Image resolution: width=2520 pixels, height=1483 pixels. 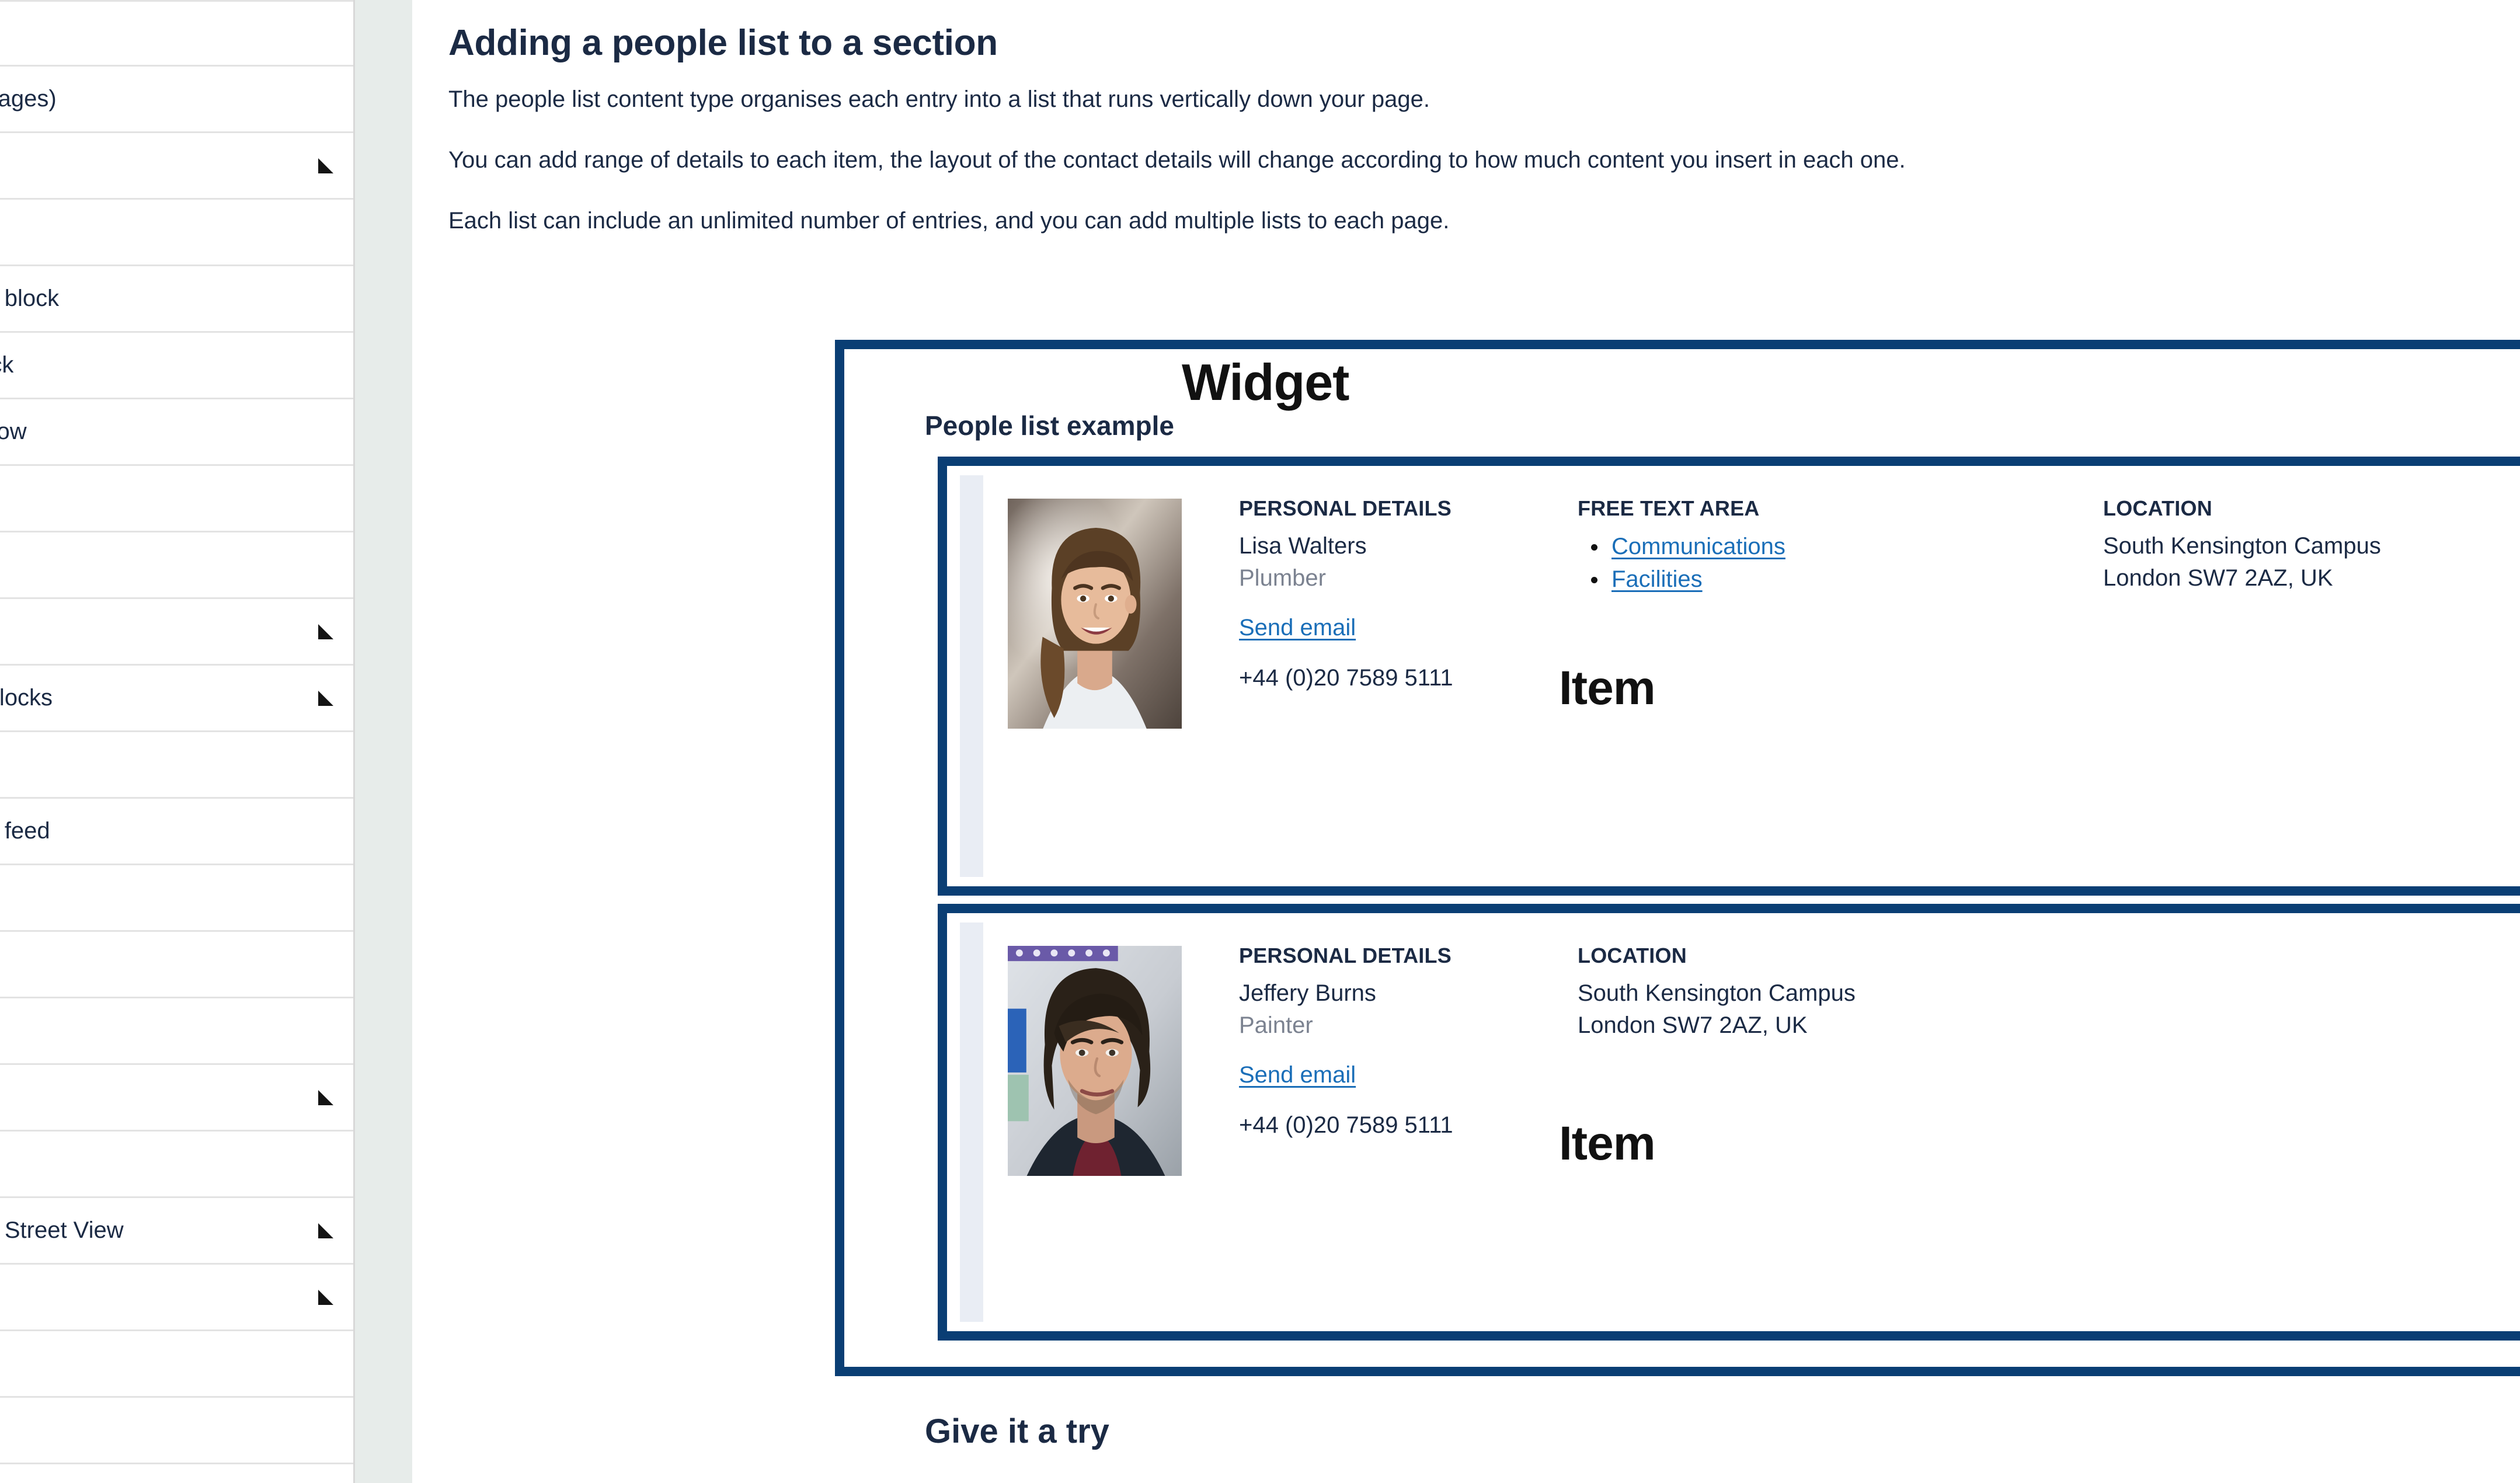 What do you see at coordinates (1265, 382) in the screenshot?
I see `widget-annotation-label: Widget` at bounding box center [1265, 382].